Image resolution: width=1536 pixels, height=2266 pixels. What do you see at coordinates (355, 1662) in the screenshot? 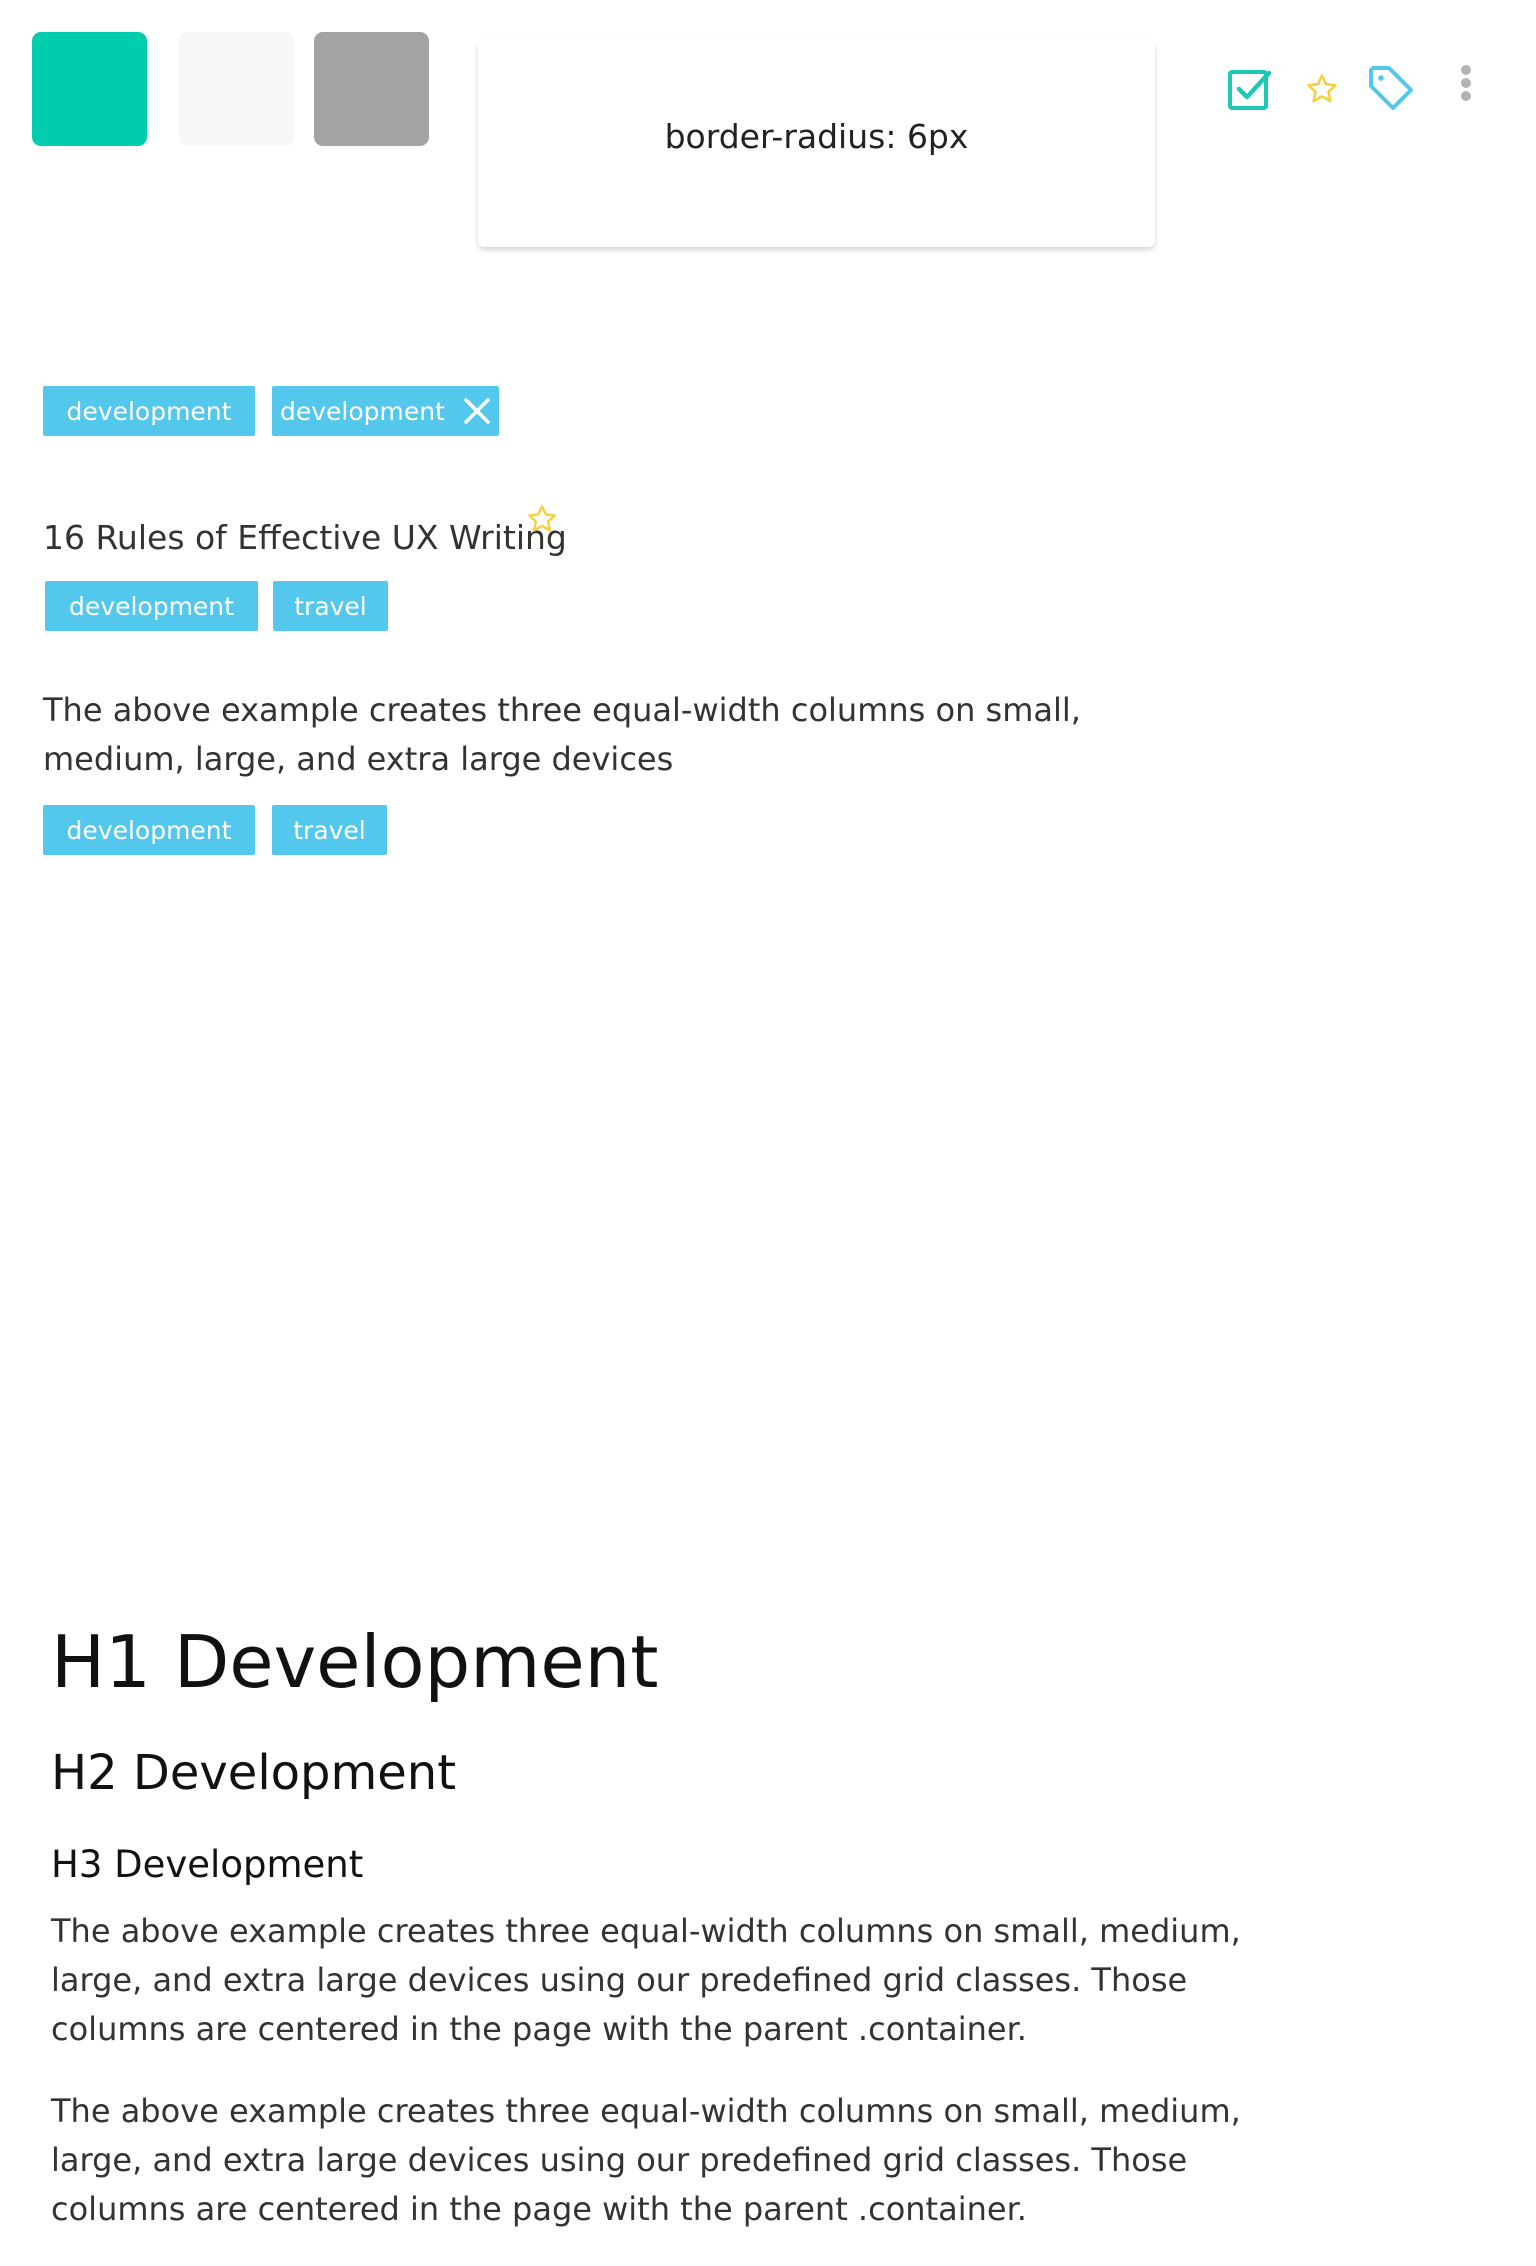
I see `heading-h1: H1 Development` at bounding box center [355, 1662].